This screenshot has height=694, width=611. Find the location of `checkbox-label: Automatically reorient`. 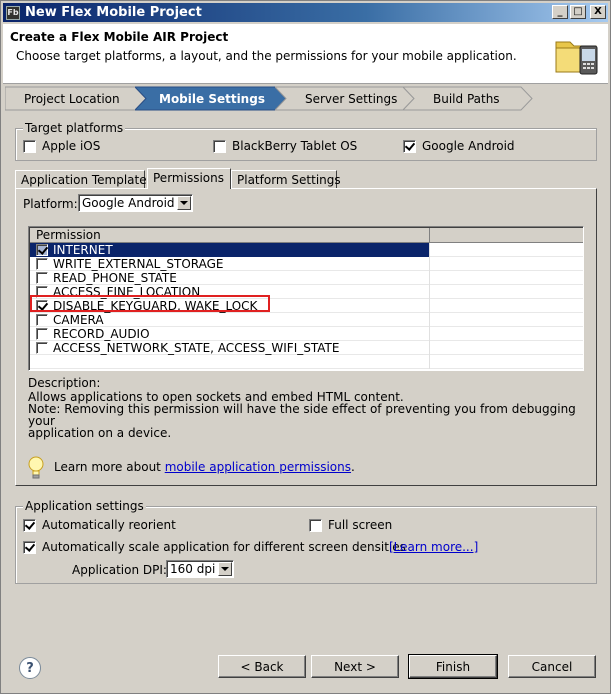

checkbox-label: Automatically reorient is located at coordinates (109, 525).